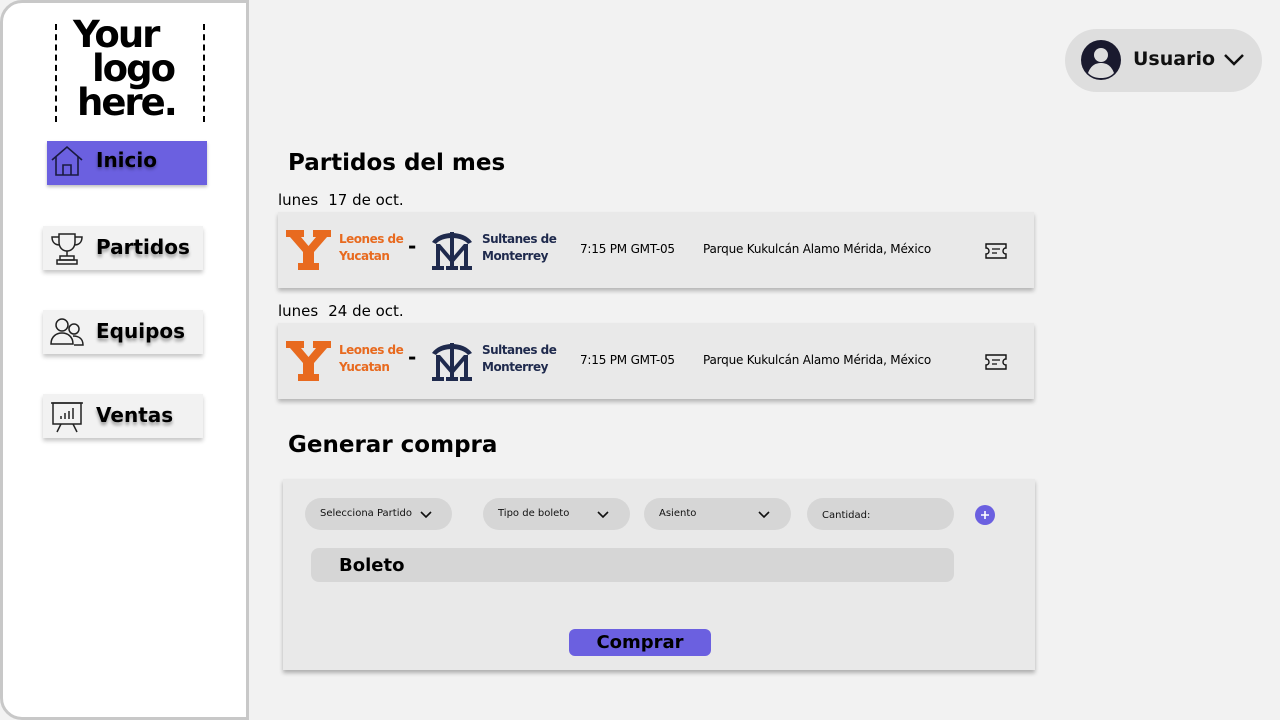 The image size is (1280, 720). What do you see at coordinates (397, 163) in the screenshot?
I see `matches-title: Partidos del mes` at bounding box center [397, 163].